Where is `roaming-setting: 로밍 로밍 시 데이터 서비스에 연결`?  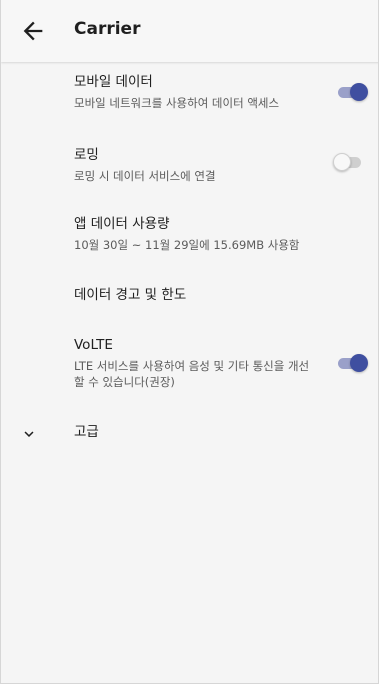 roaming-setting: 로밍 로밍 시 데이터 서비스에 연결 is located at coordinates (189, 169).